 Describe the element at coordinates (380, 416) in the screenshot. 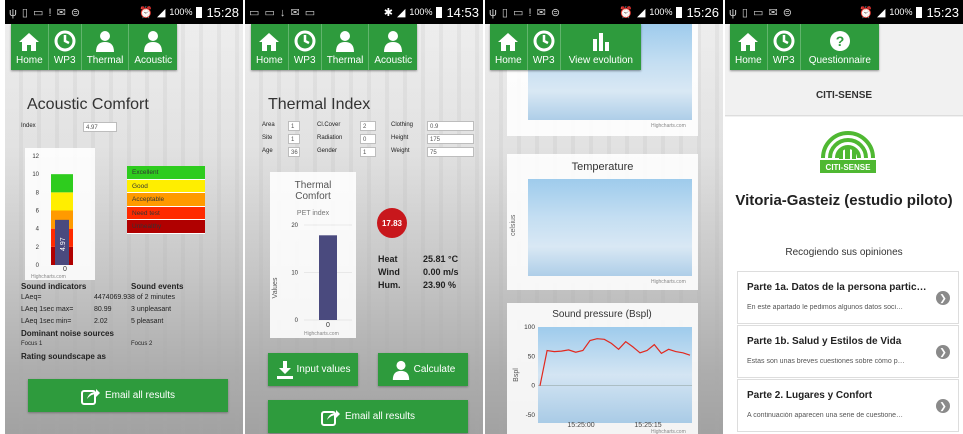

I see `email-results-label: Email all results` at that location.